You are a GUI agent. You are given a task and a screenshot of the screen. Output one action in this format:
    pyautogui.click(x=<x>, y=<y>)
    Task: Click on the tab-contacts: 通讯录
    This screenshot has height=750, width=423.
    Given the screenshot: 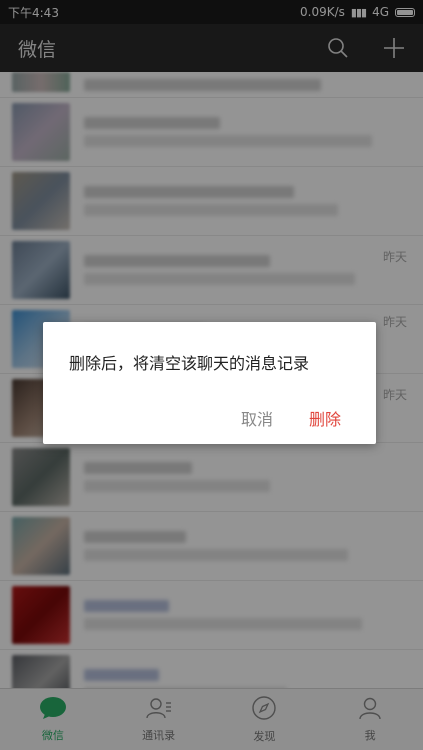 What is the action you would take?
    pyautogui.click(x=159, y=719)
    